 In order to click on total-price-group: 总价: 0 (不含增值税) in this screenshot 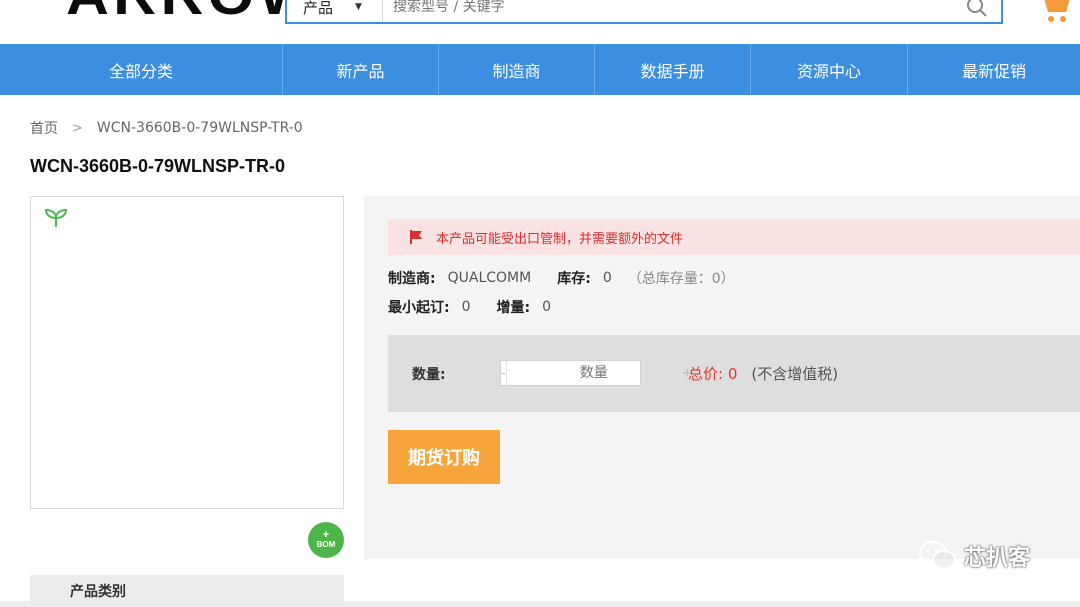, I will do `click(763, 373)`.